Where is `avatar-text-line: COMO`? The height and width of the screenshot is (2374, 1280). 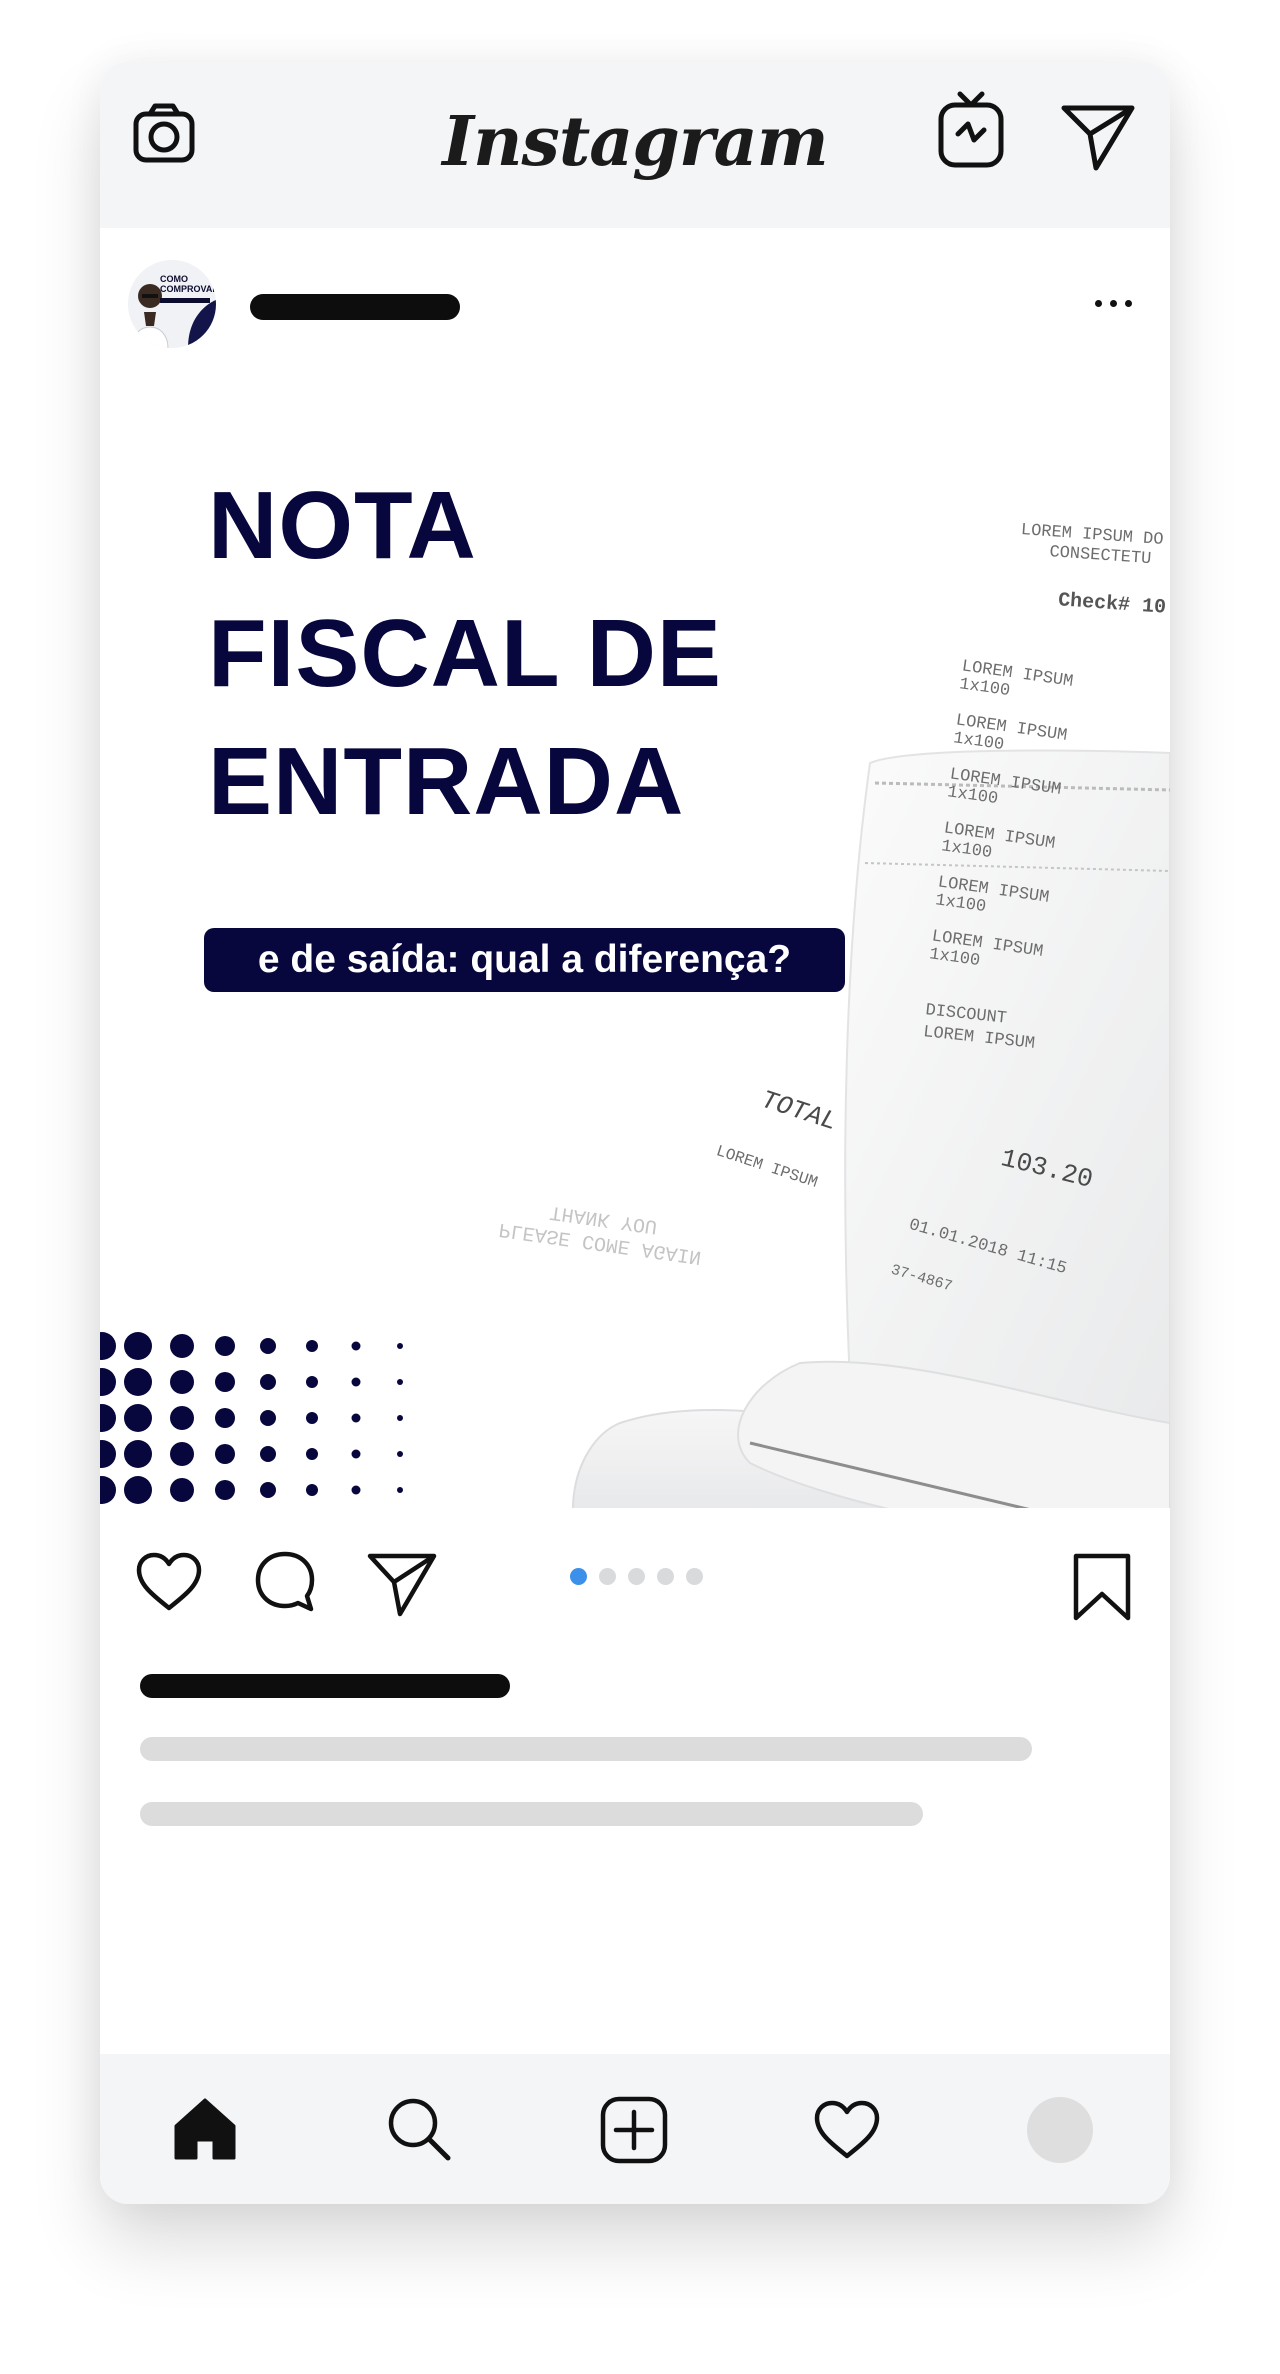 avatar-text-line: COMO is located at coordinates (174, 279).